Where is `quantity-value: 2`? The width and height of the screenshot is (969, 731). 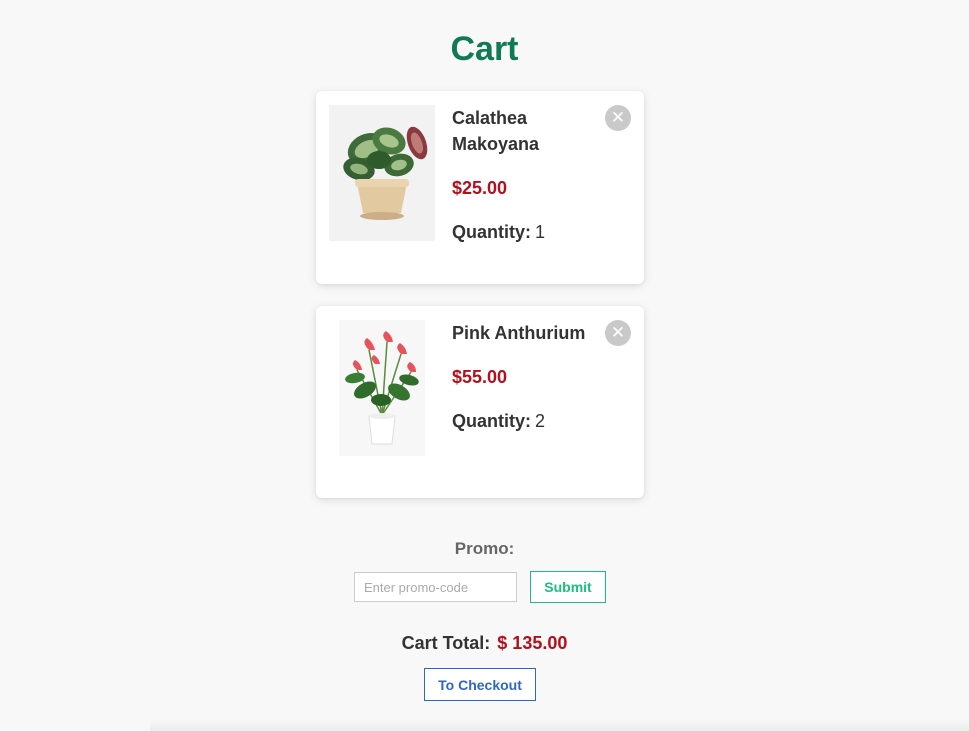 quantity-value: 2 is located at coordinates (540, 421).